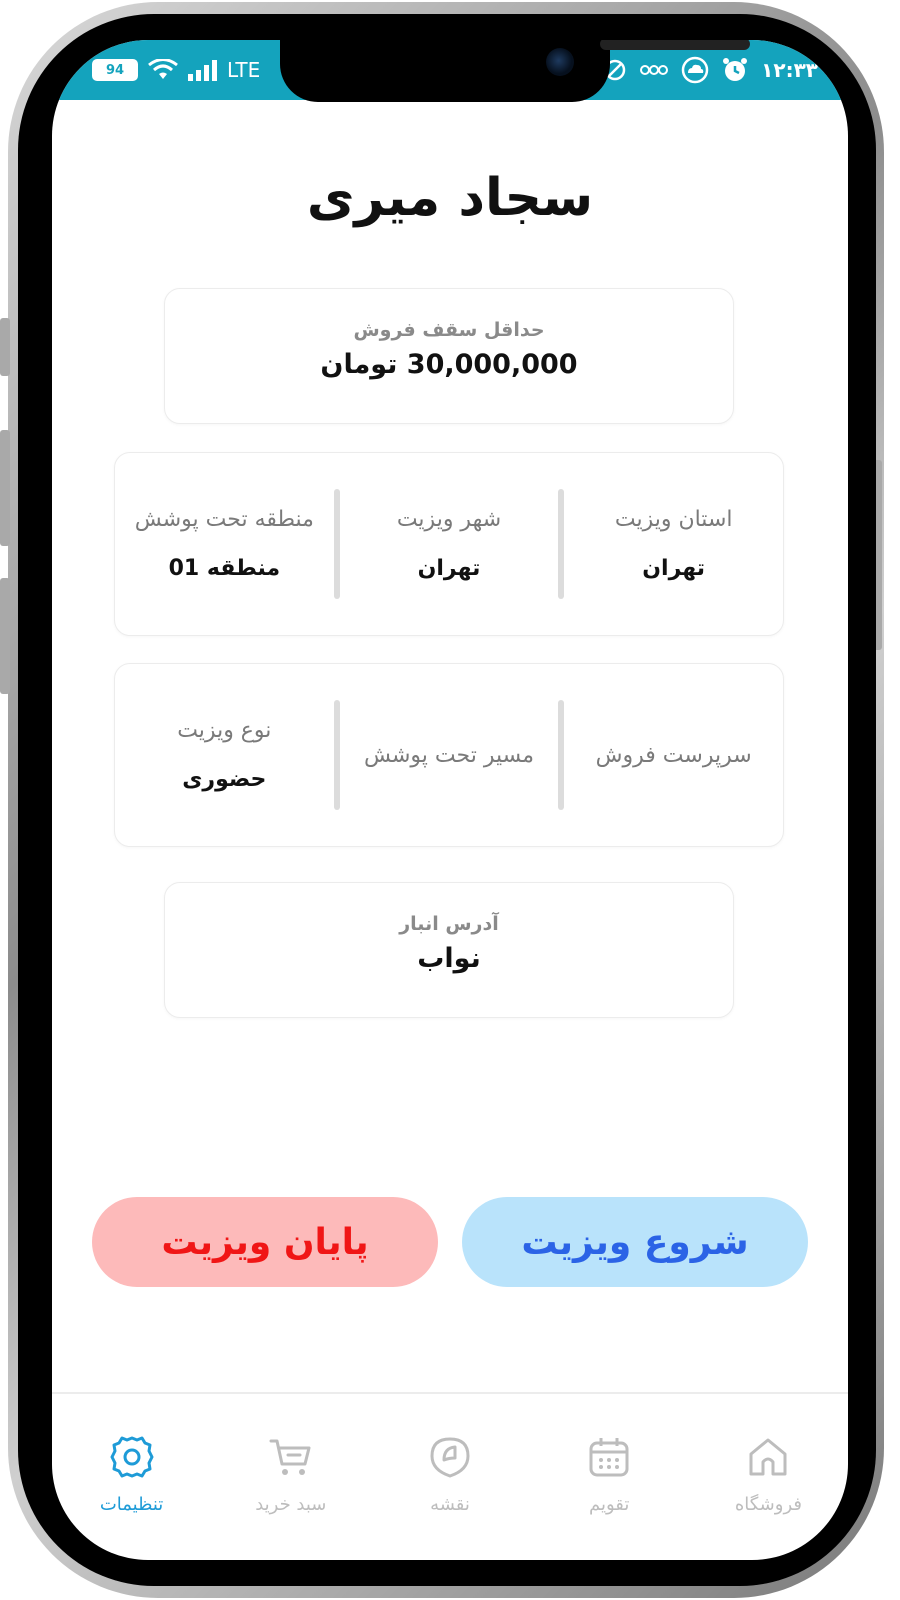 This screenshot has width=900, height=1600. I want to click on volume-down-button, so click(5, 636).